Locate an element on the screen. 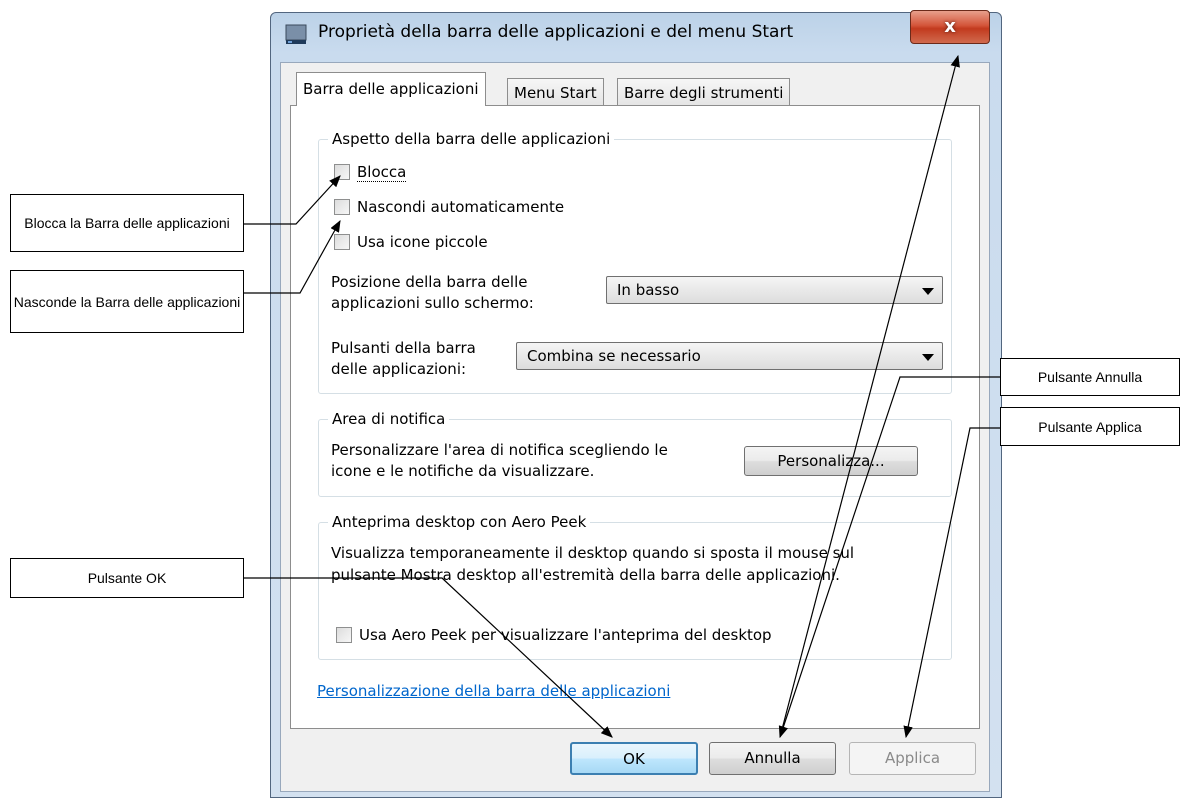 The height and width of the screenshot is (798, 1192). posizione-label-line1: Posizione della barra delle is located at coordinates (429, 282).